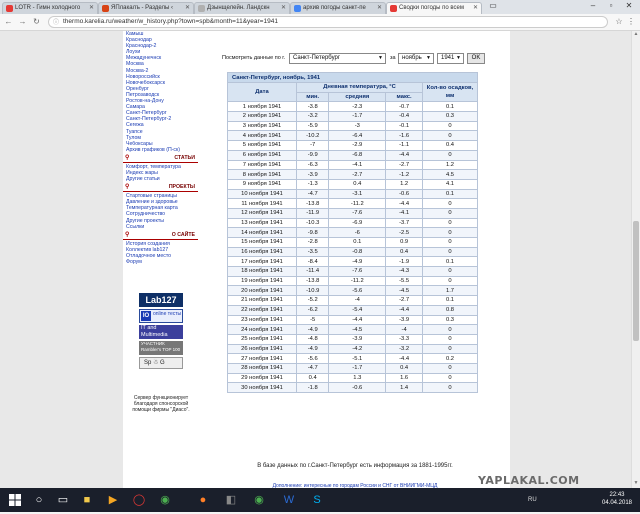 The height and width of the screenshot is (514, 640). I want to click on skype-icon: S, so click(317, 500).